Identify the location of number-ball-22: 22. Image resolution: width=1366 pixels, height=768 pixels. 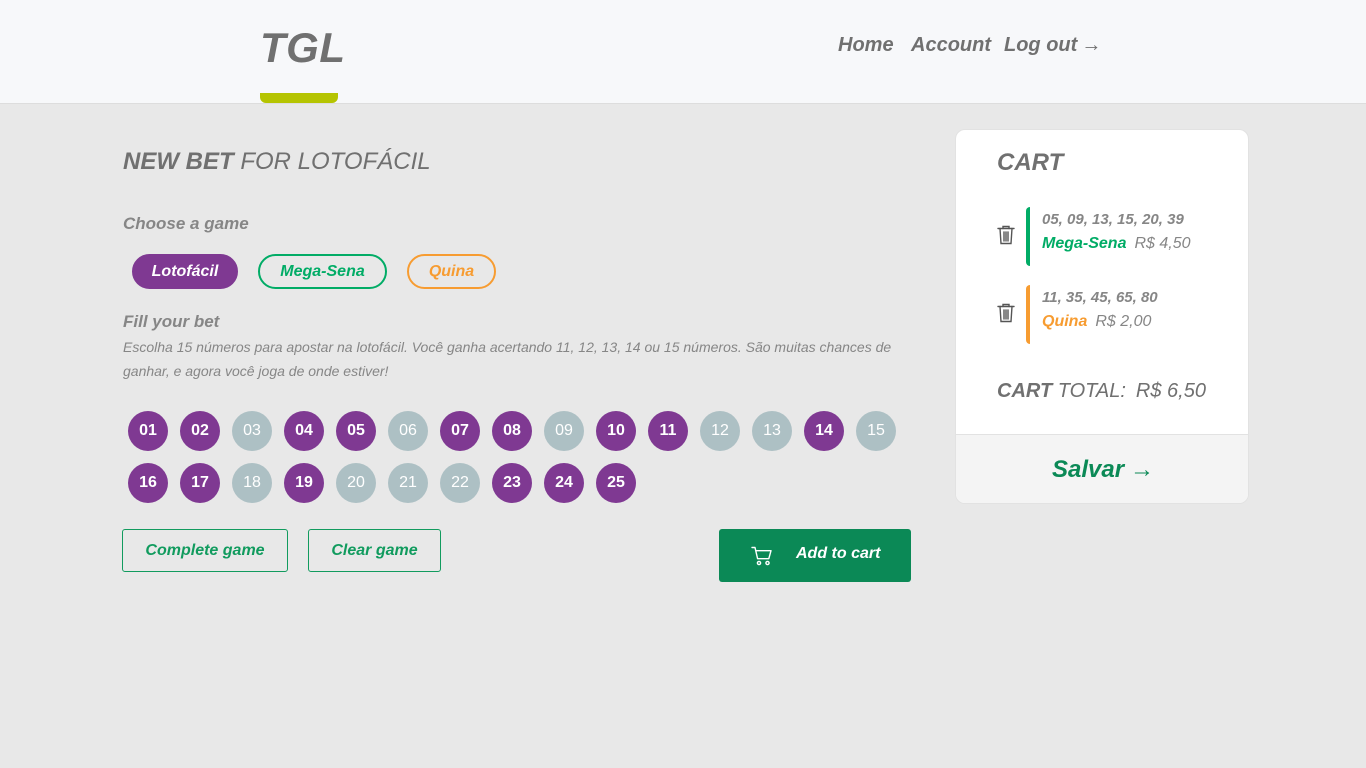
(460, 483).